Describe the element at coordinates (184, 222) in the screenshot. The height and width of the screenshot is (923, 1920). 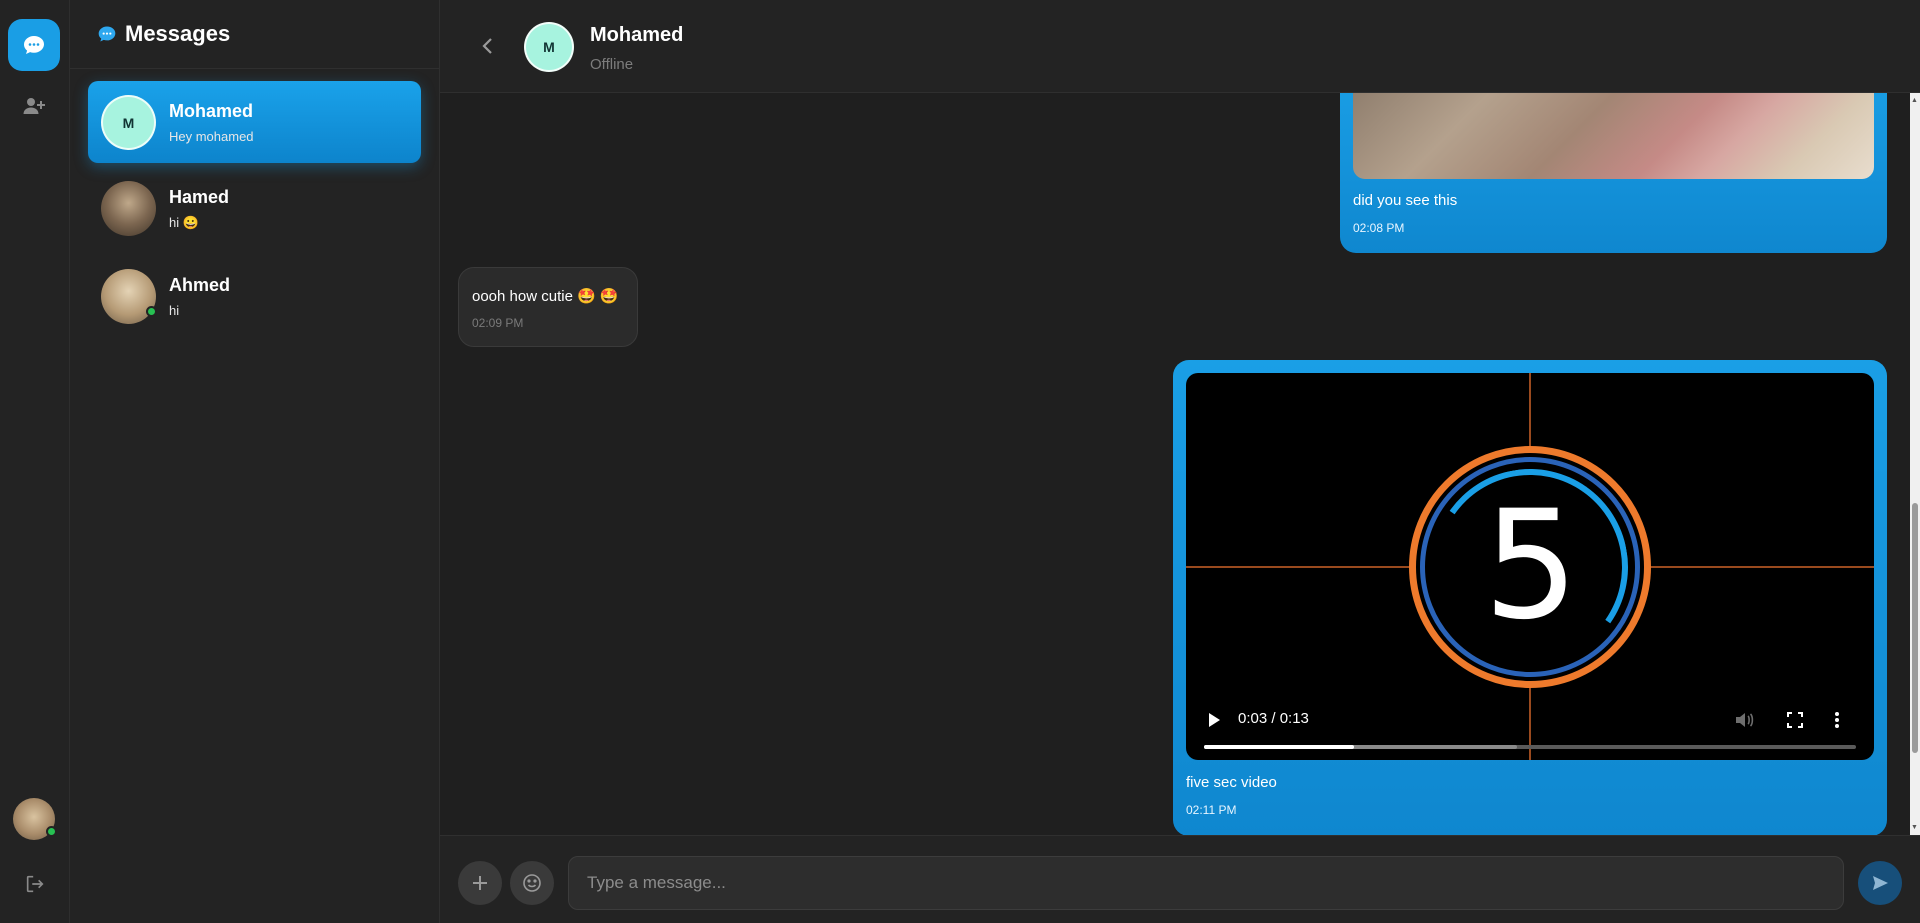
I see `conversation-preview: hi 😀` at that location.